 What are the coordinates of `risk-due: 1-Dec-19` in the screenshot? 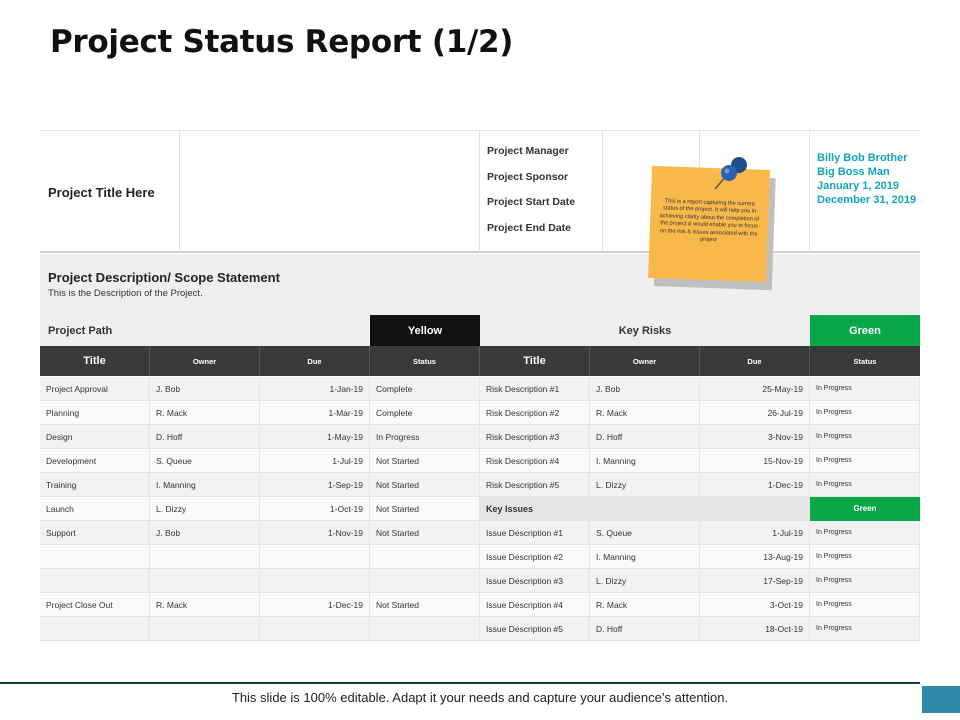 It's located at (755, 485).